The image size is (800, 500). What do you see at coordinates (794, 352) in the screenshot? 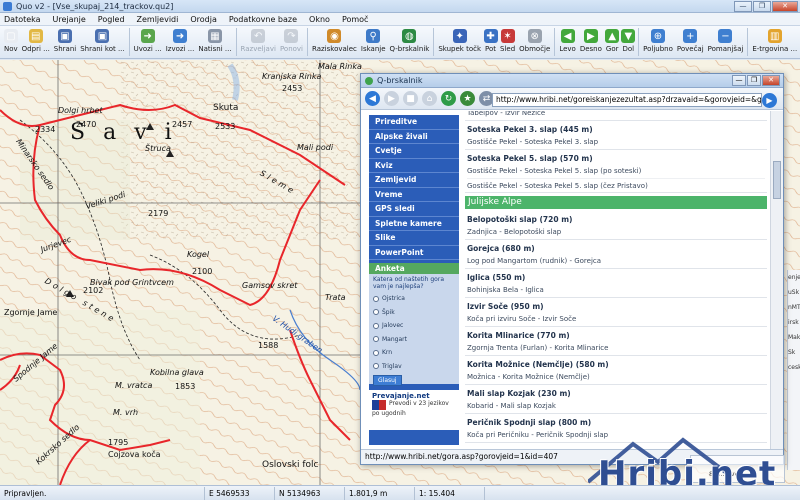
I see `side-panel-item: Sk` at bounding box center [794, 352].